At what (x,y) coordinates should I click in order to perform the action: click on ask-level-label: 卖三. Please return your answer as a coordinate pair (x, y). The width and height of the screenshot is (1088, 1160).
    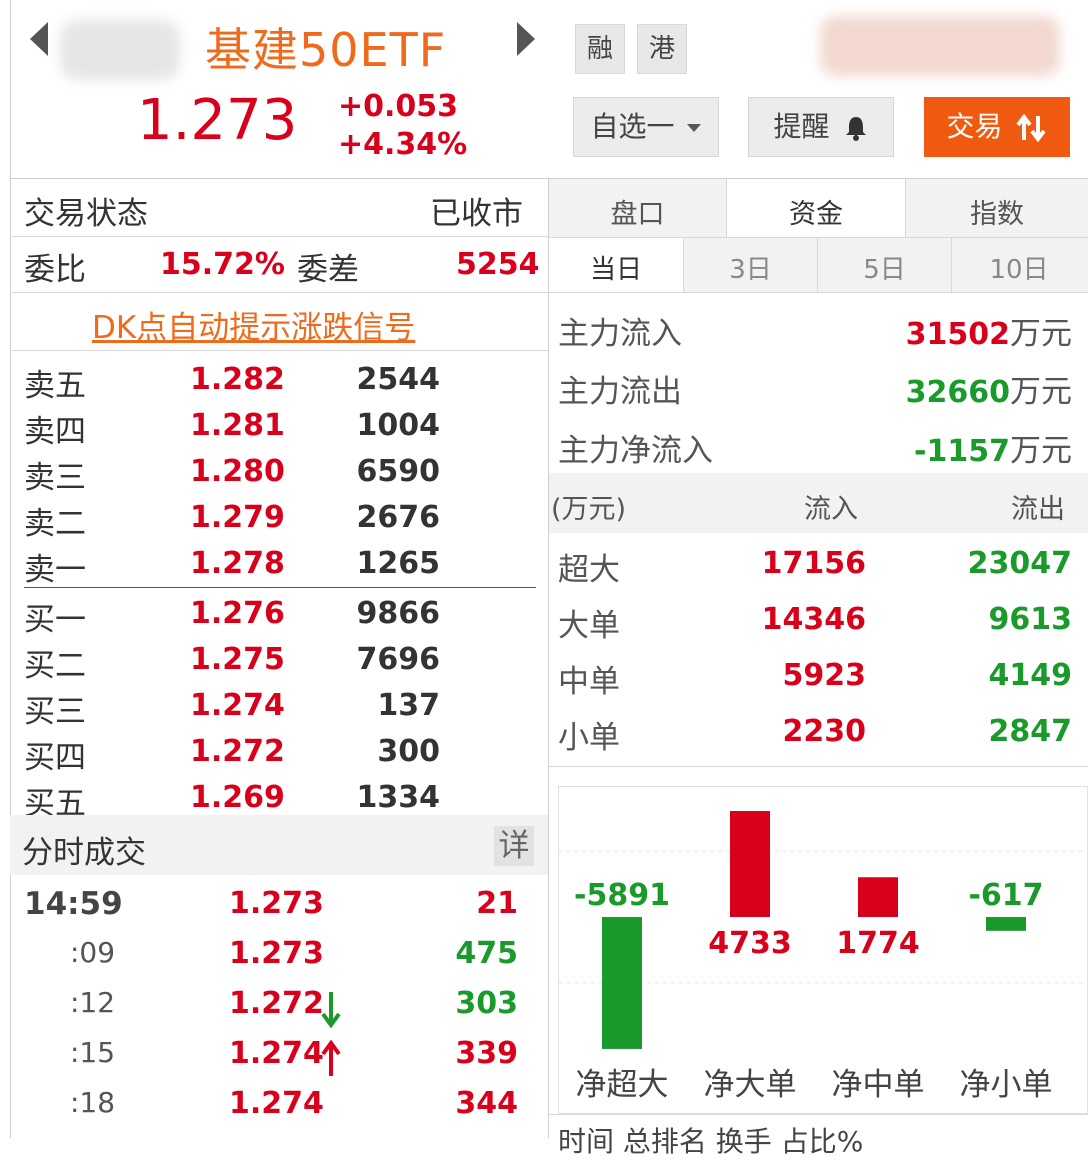
    Looking at the image, I should click on (55, 478).